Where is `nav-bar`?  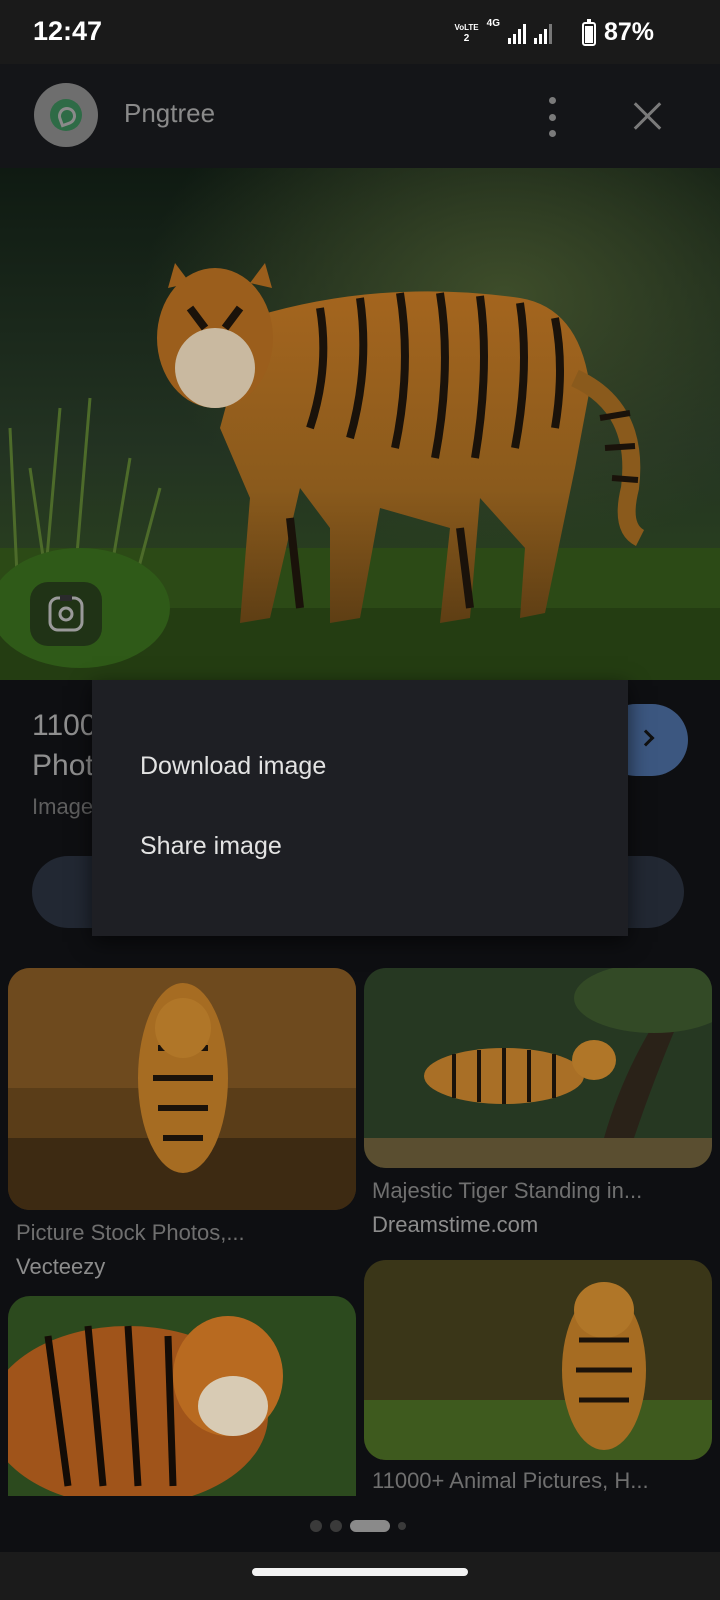
nav-bar is located at coordinates (360, 1576).